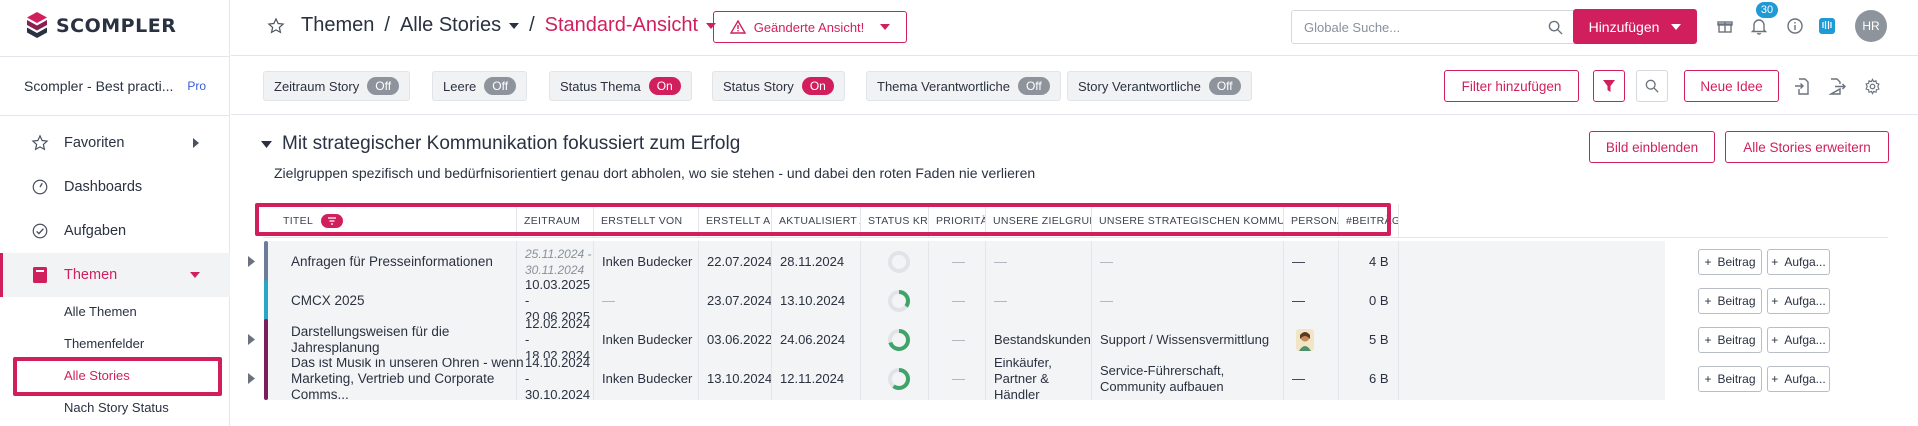  Describe the element at coordinates (1023, 379) in the screenshot. I see `row-audiences: Einkäufer, Partner & Händler` at that location.